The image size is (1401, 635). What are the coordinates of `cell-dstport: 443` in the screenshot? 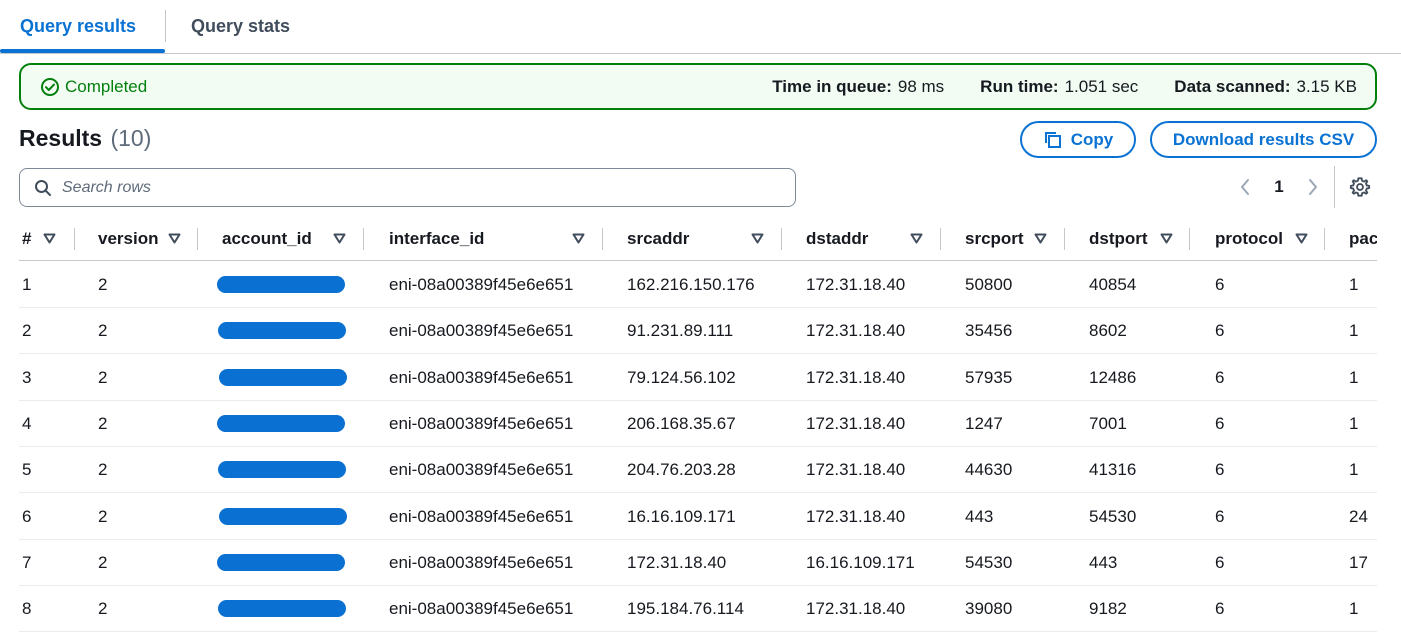 It's located at (1103, 562).